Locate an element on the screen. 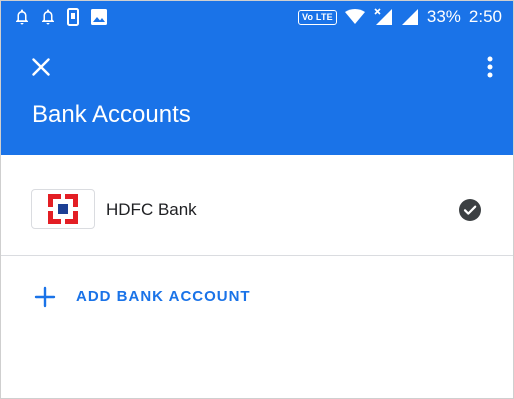  page-title: Bank Accounts is located at coordinates (111, 114).